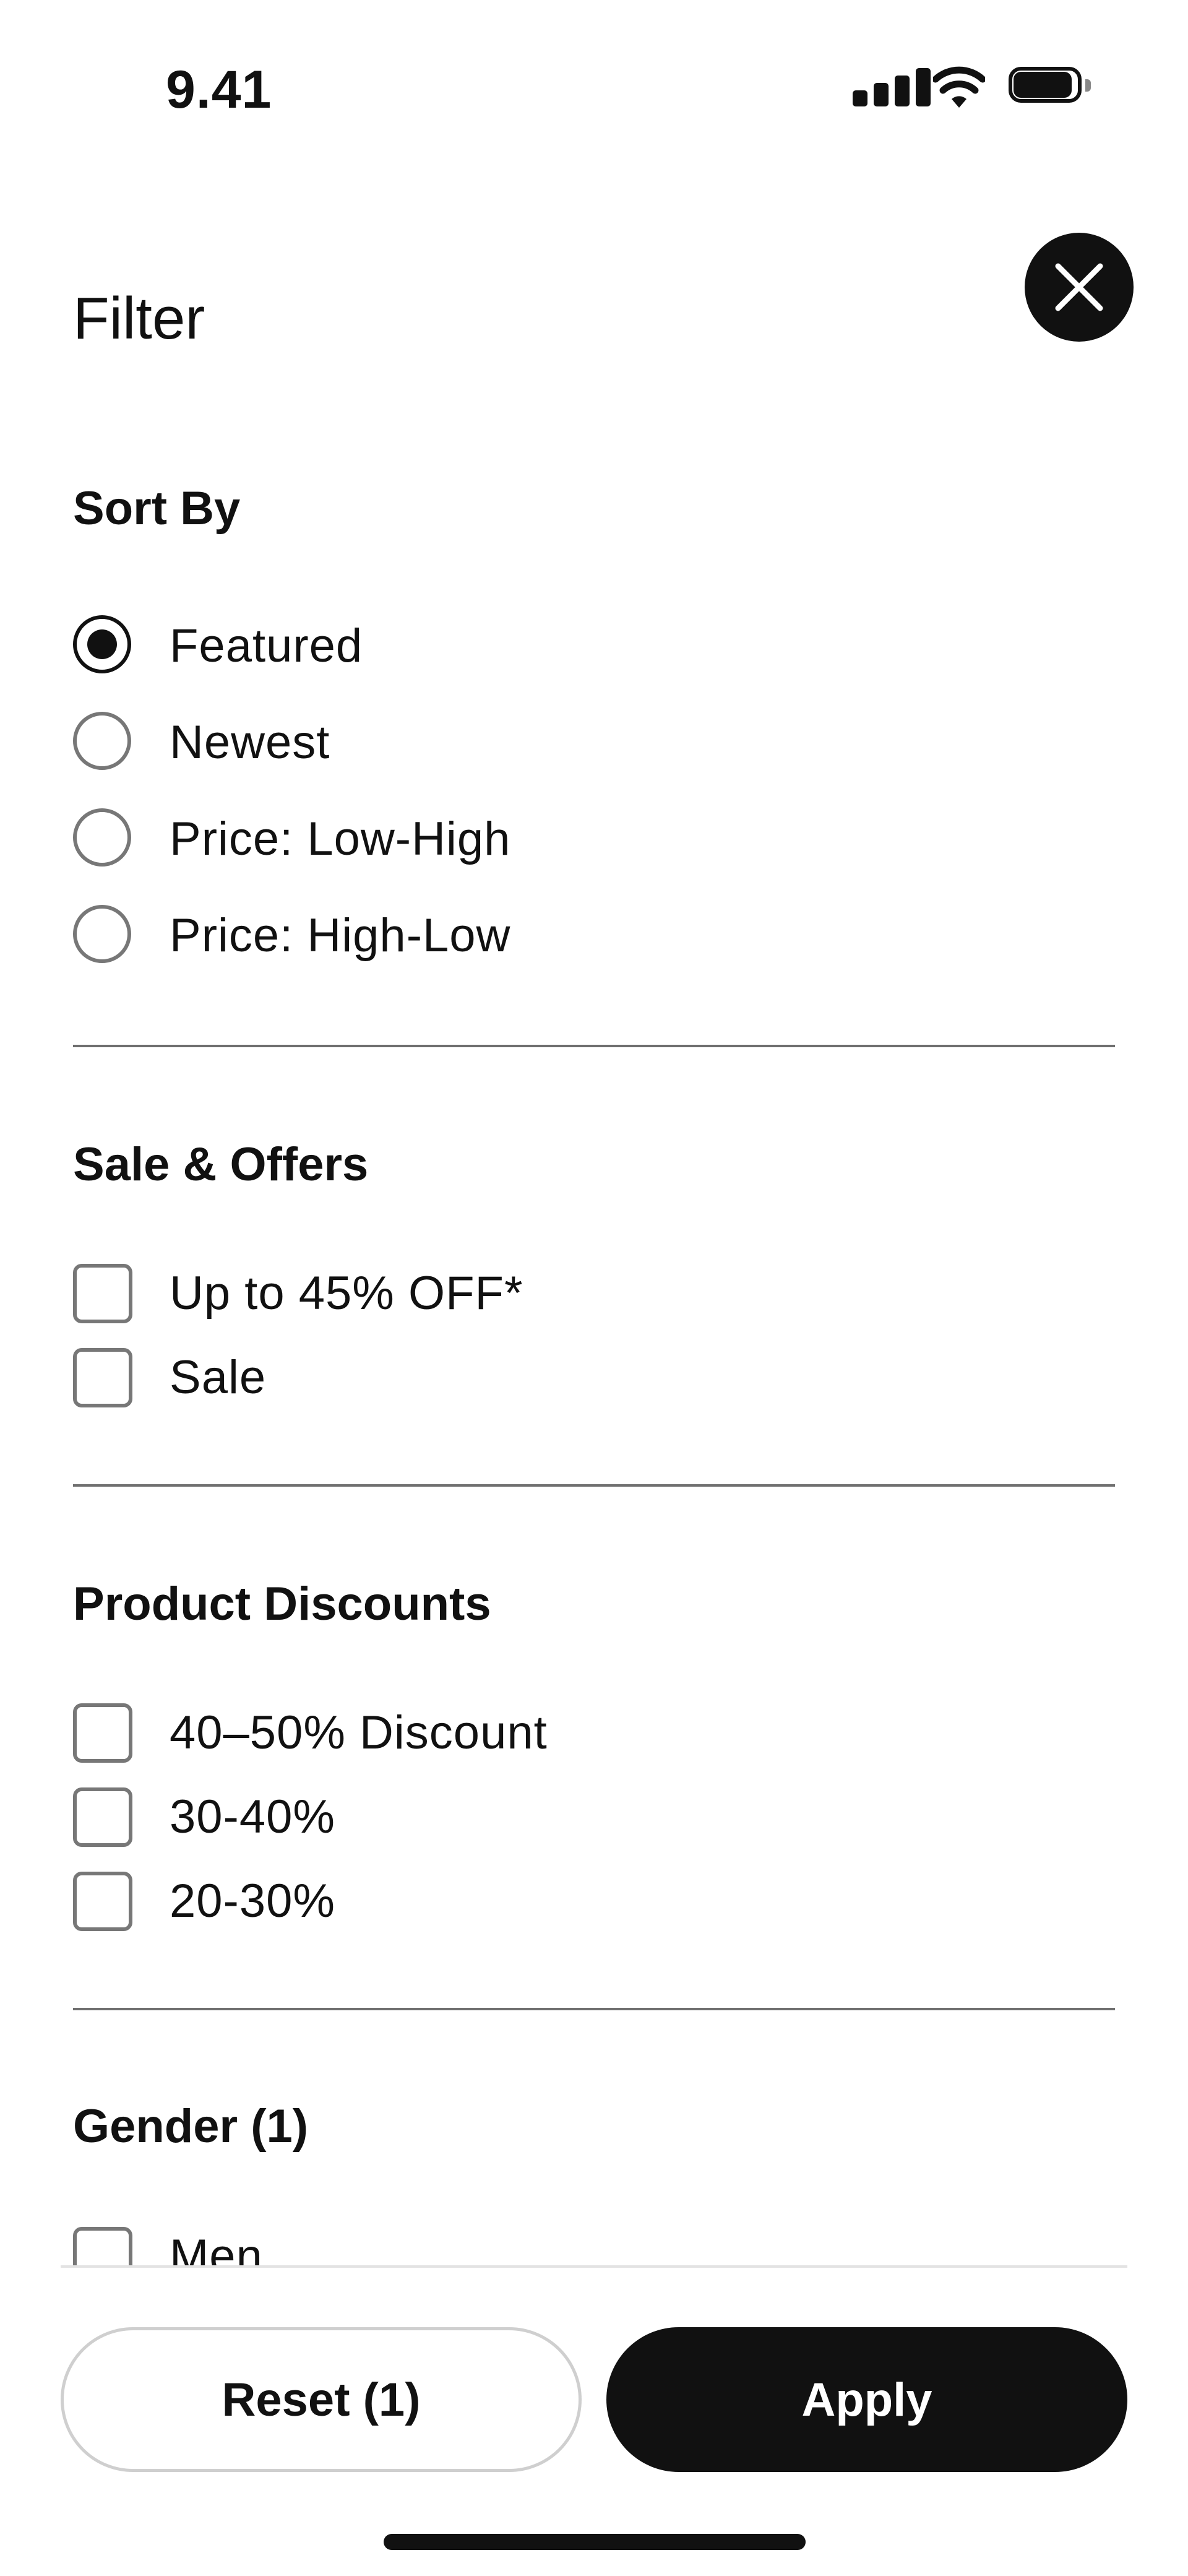 The width and height of the screenshot is (1188, 2576). I want to click on sale-offers-title: Sale & Offers, so click(221, 1164).